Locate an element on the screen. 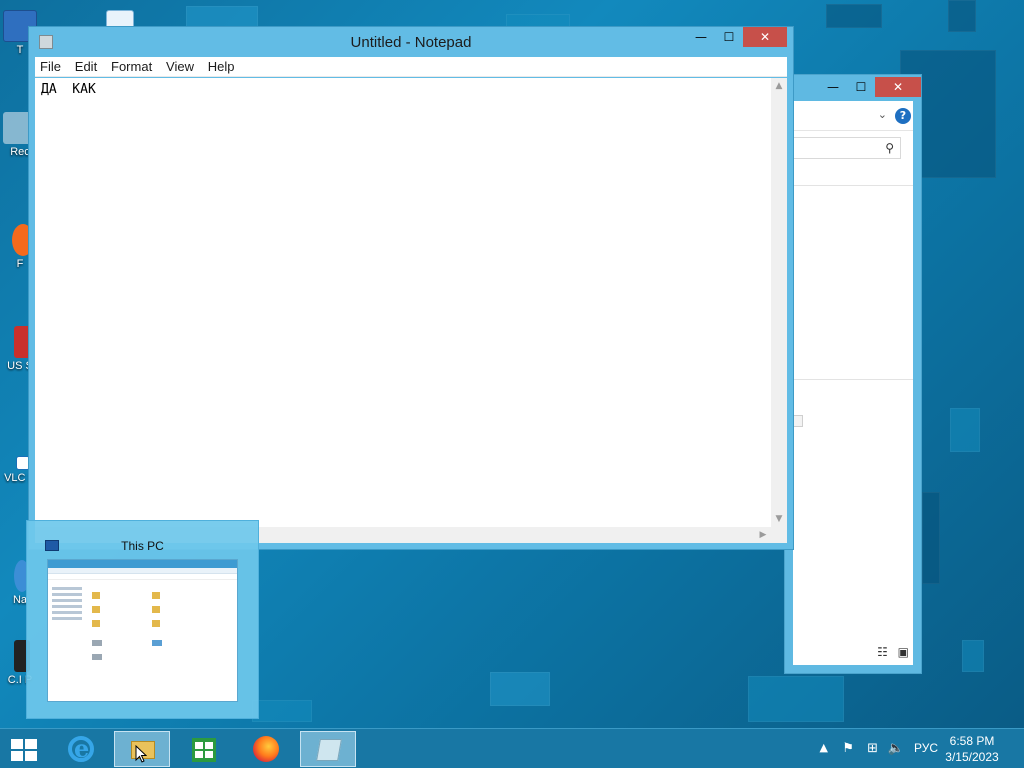 This screenshot has height=768, width=1024. firefox-icon is located at coordinates (266, 749).